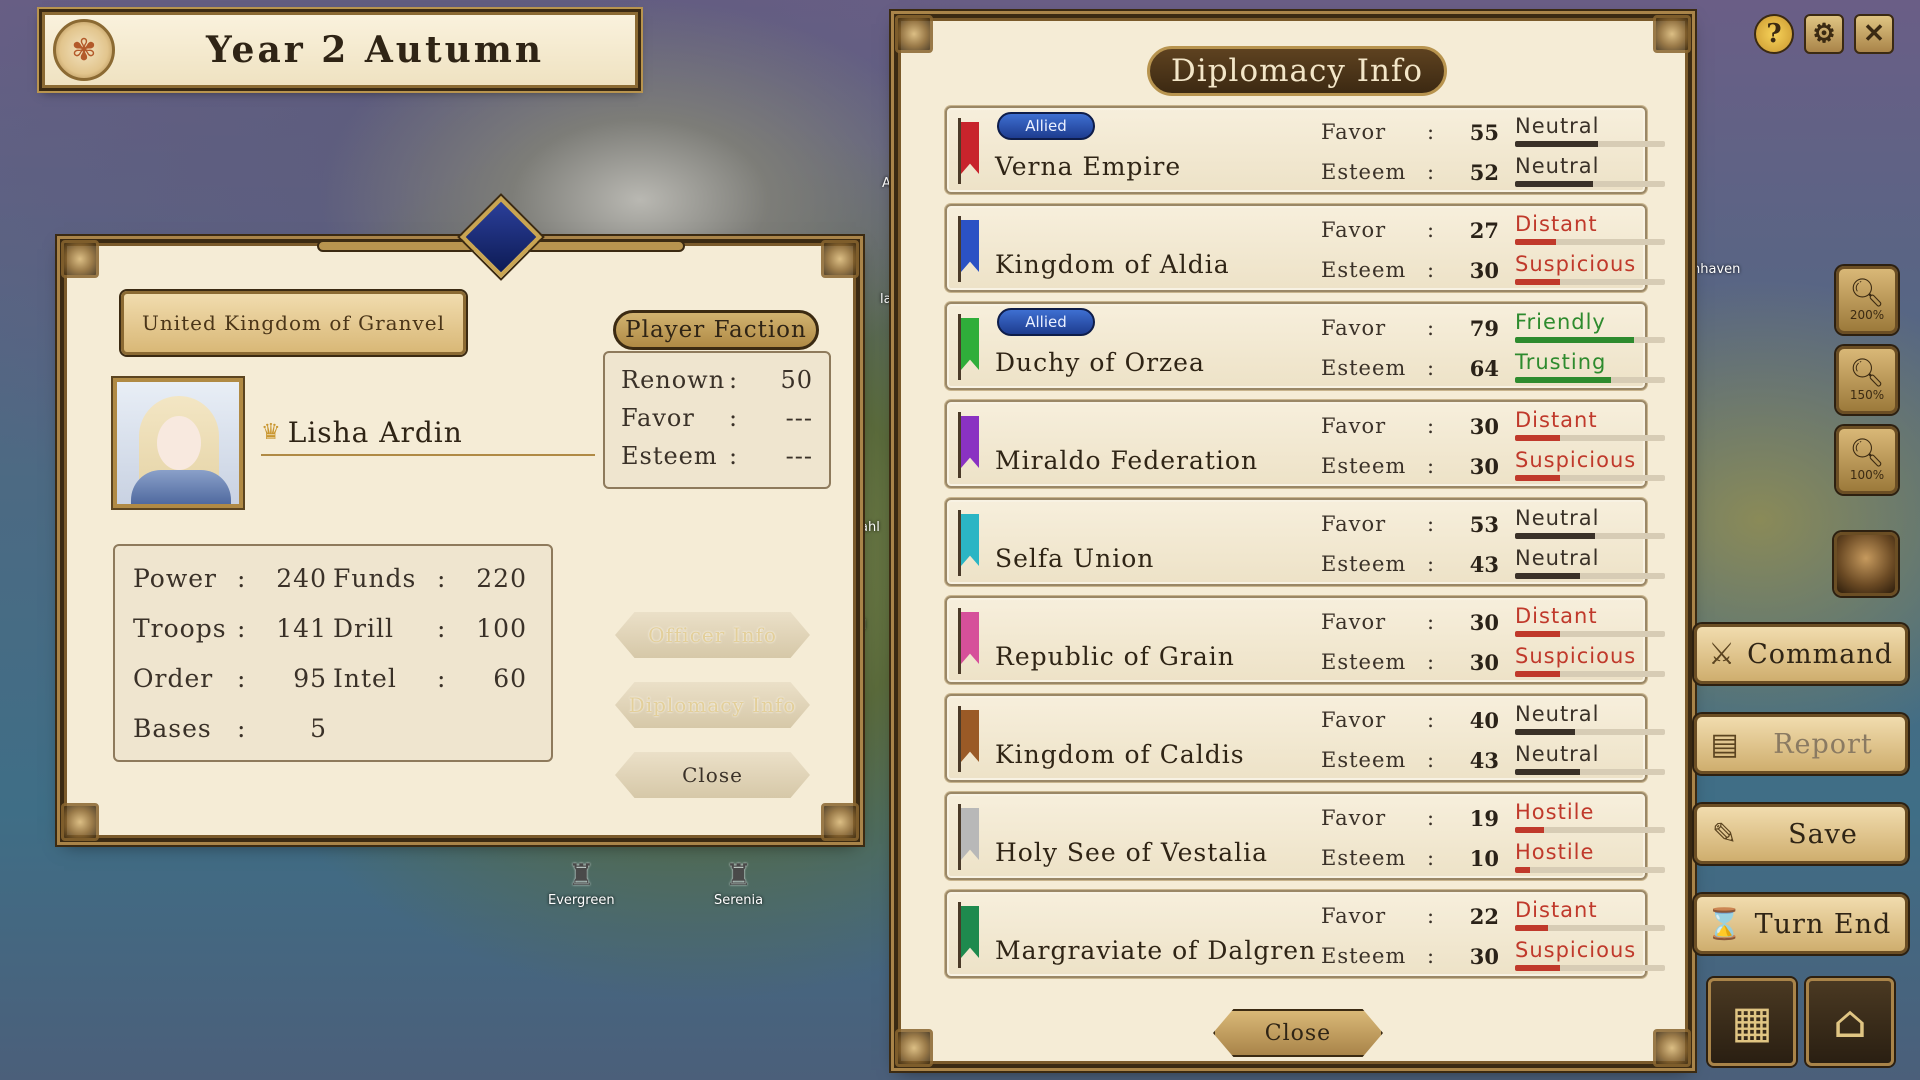 Image resolution: width=1920 pixels, height=1080 pixels. Describe the element at coordinates (430, 578) in the screenshot. I see `resource-funds: Funds:220` at that location.